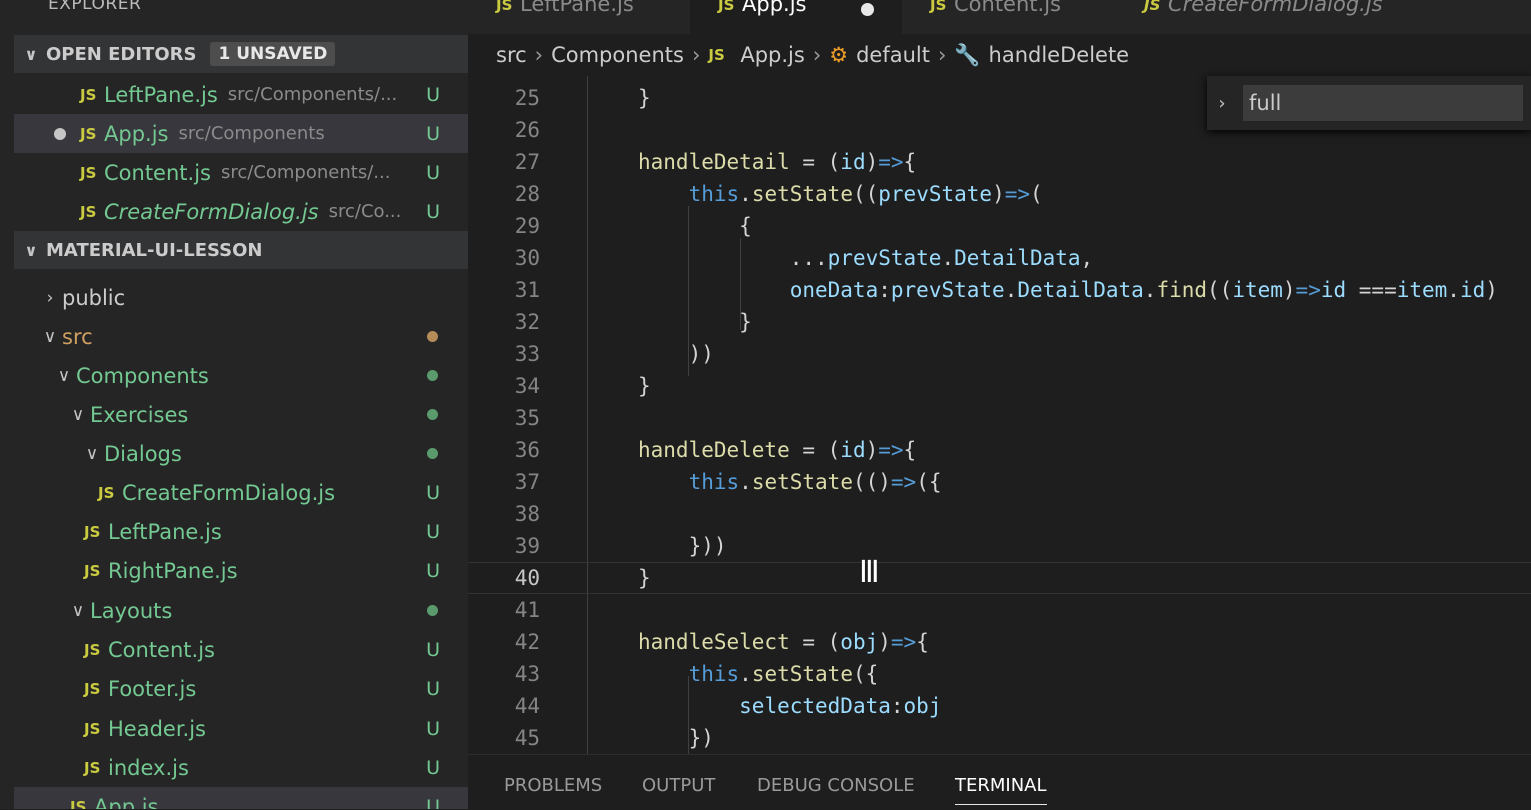  What do you see at coordinates (999, 738) in the screenshot?
I see `code-line: 45 })` at bounding box center [999, 738].